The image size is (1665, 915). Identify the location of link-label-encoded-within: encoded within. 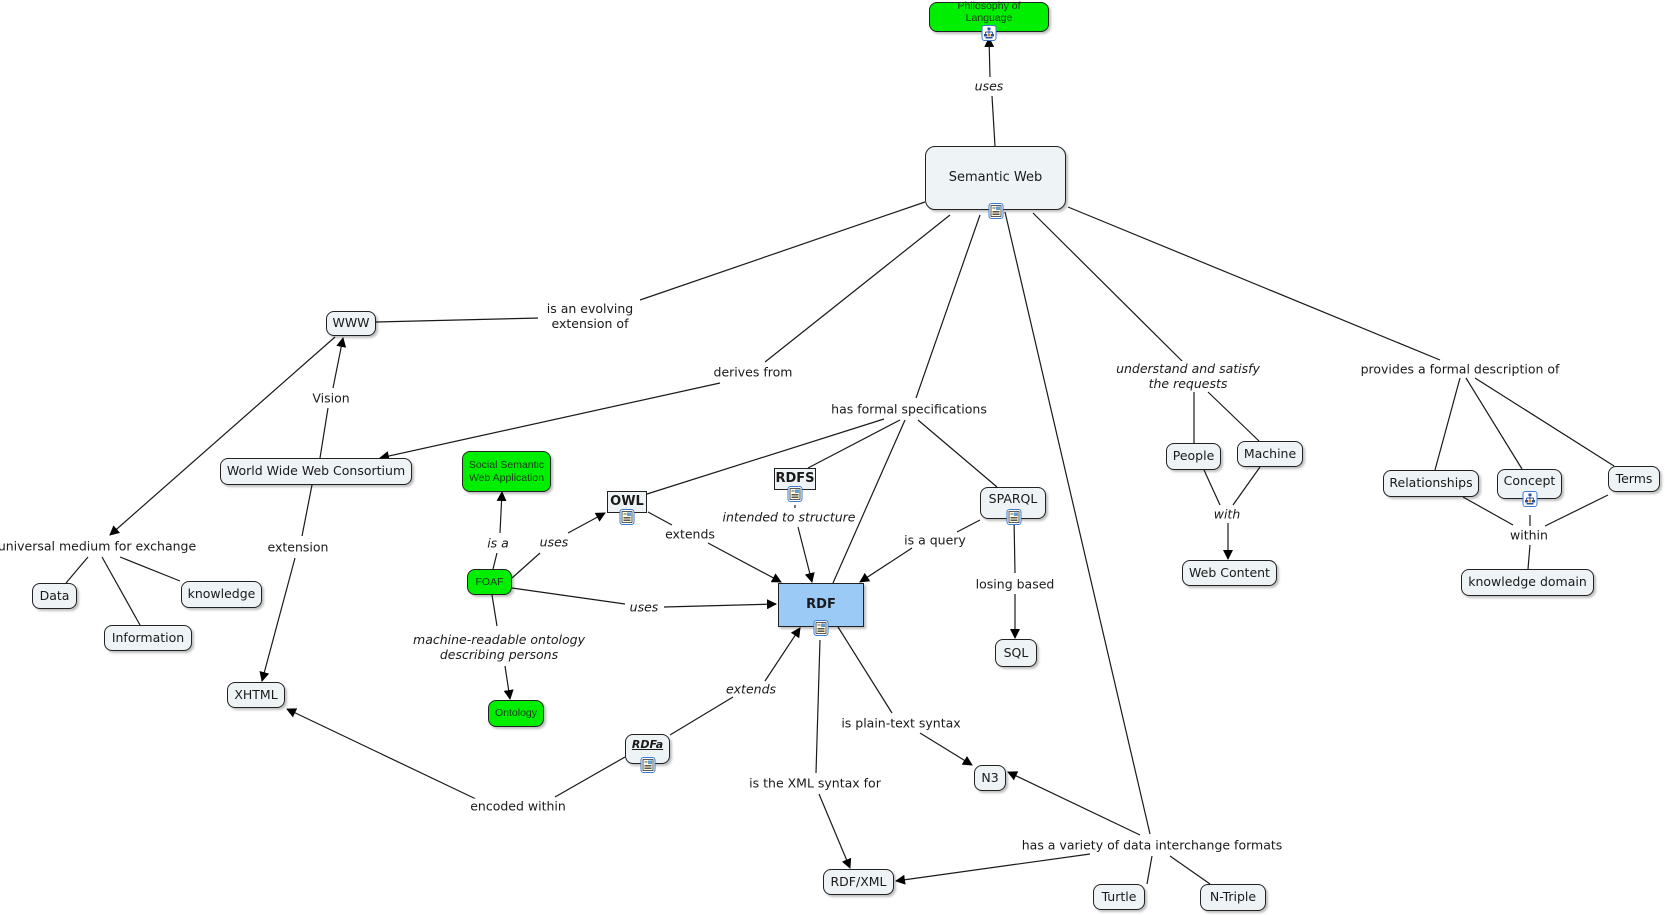
(518, 806).